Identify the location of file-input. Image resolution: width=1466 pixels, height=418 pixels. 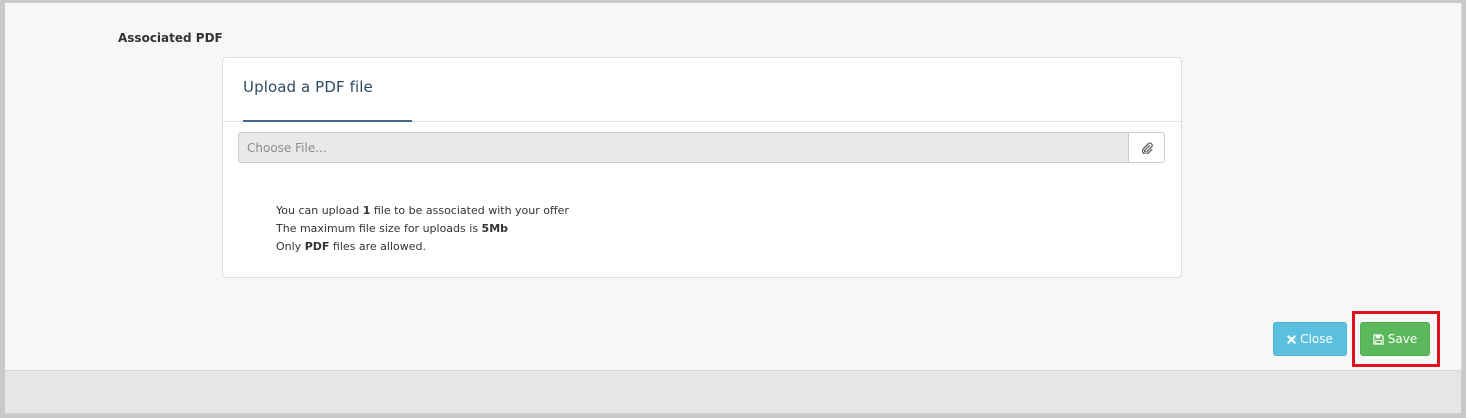
(683, 147).